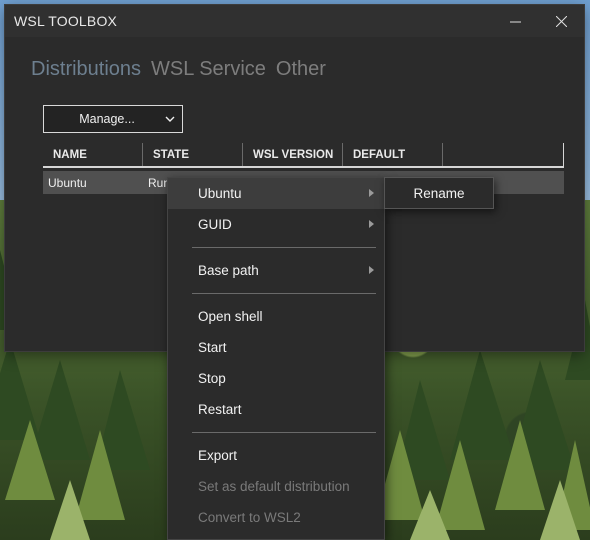 The height and width of the screenshot is (540, 590). What do you see at coordinates (293, 154) in the screenshot?
I see `column-header-wsl-version: WSL VERSION` at bounding box center [293, 154].